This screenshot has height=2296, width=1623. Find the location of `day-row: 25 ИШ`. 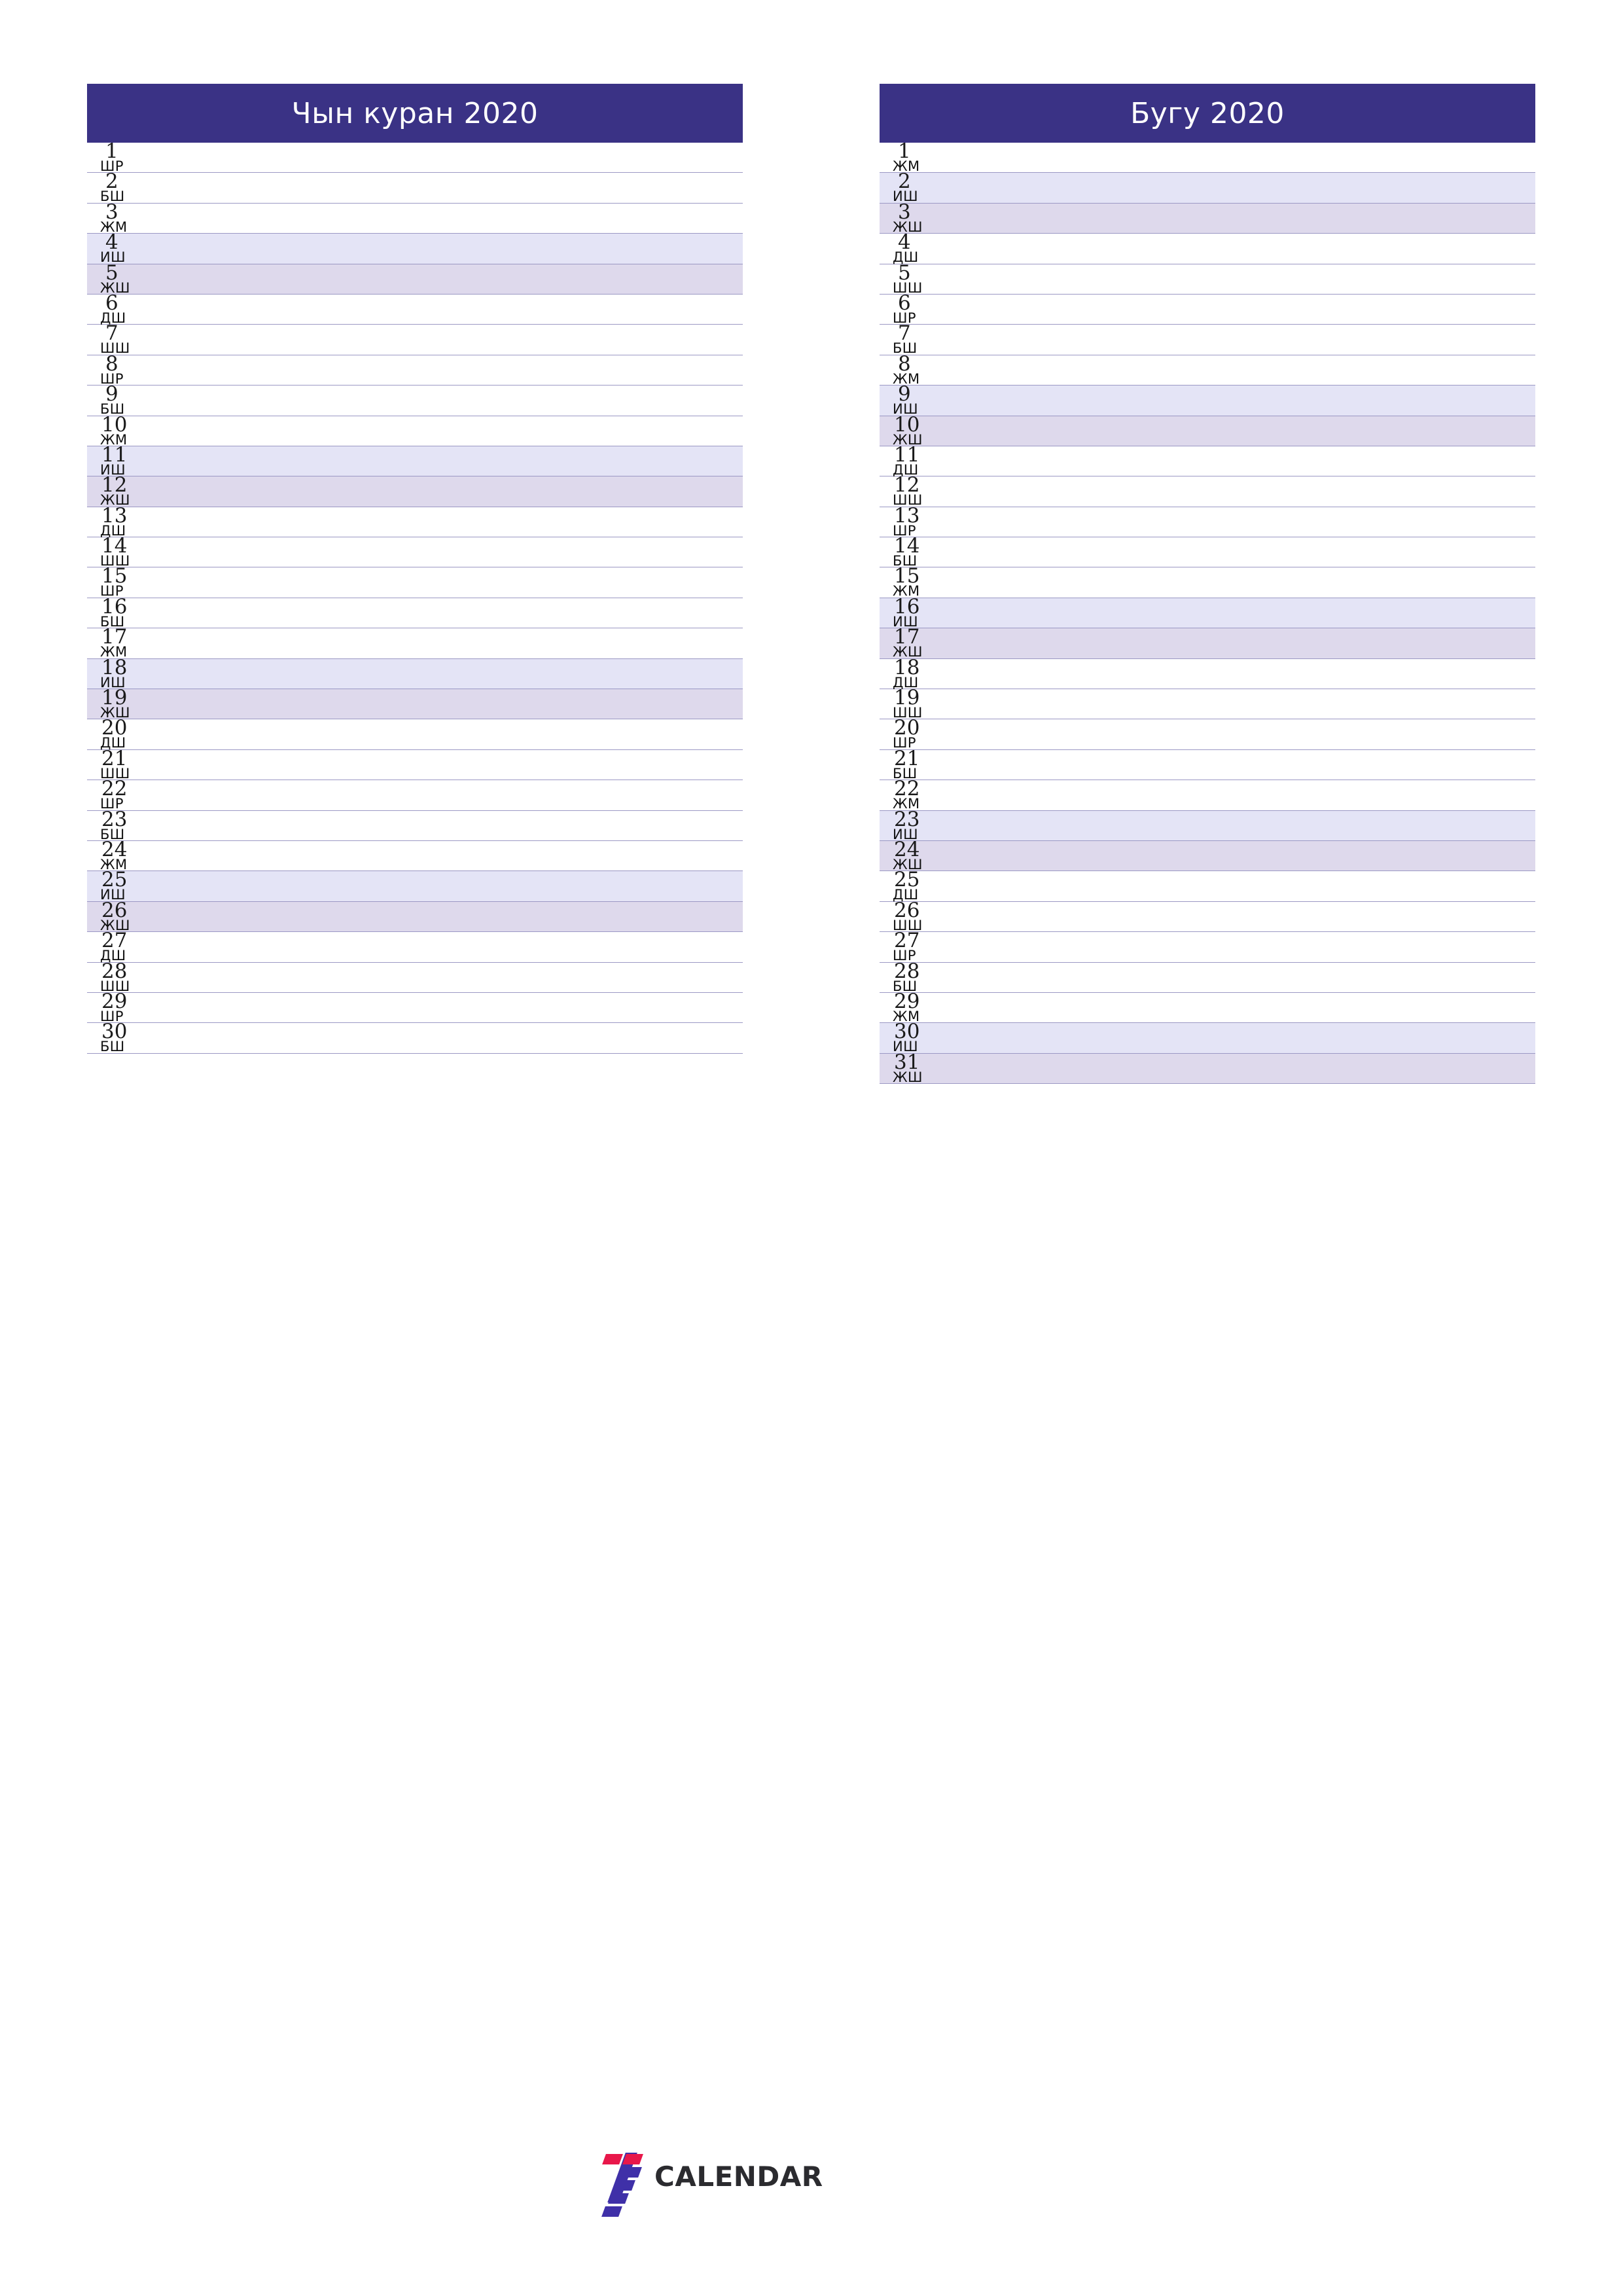

day-row: 25 ИШ is located at coordinates (415, 886).